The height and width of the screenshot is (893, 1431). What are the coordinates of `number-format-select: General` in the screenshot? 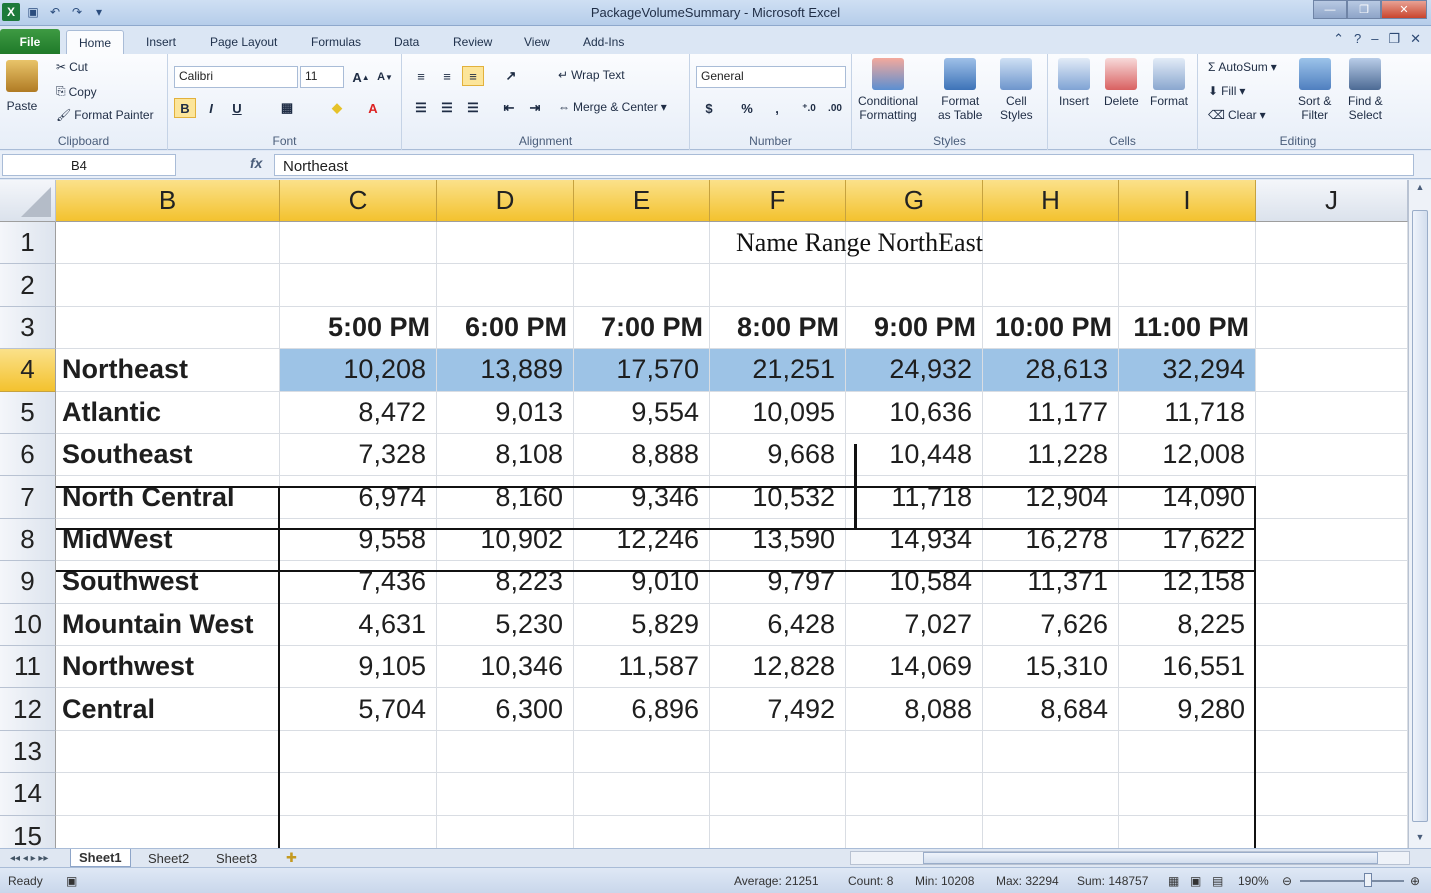 It's located at (771, 77).